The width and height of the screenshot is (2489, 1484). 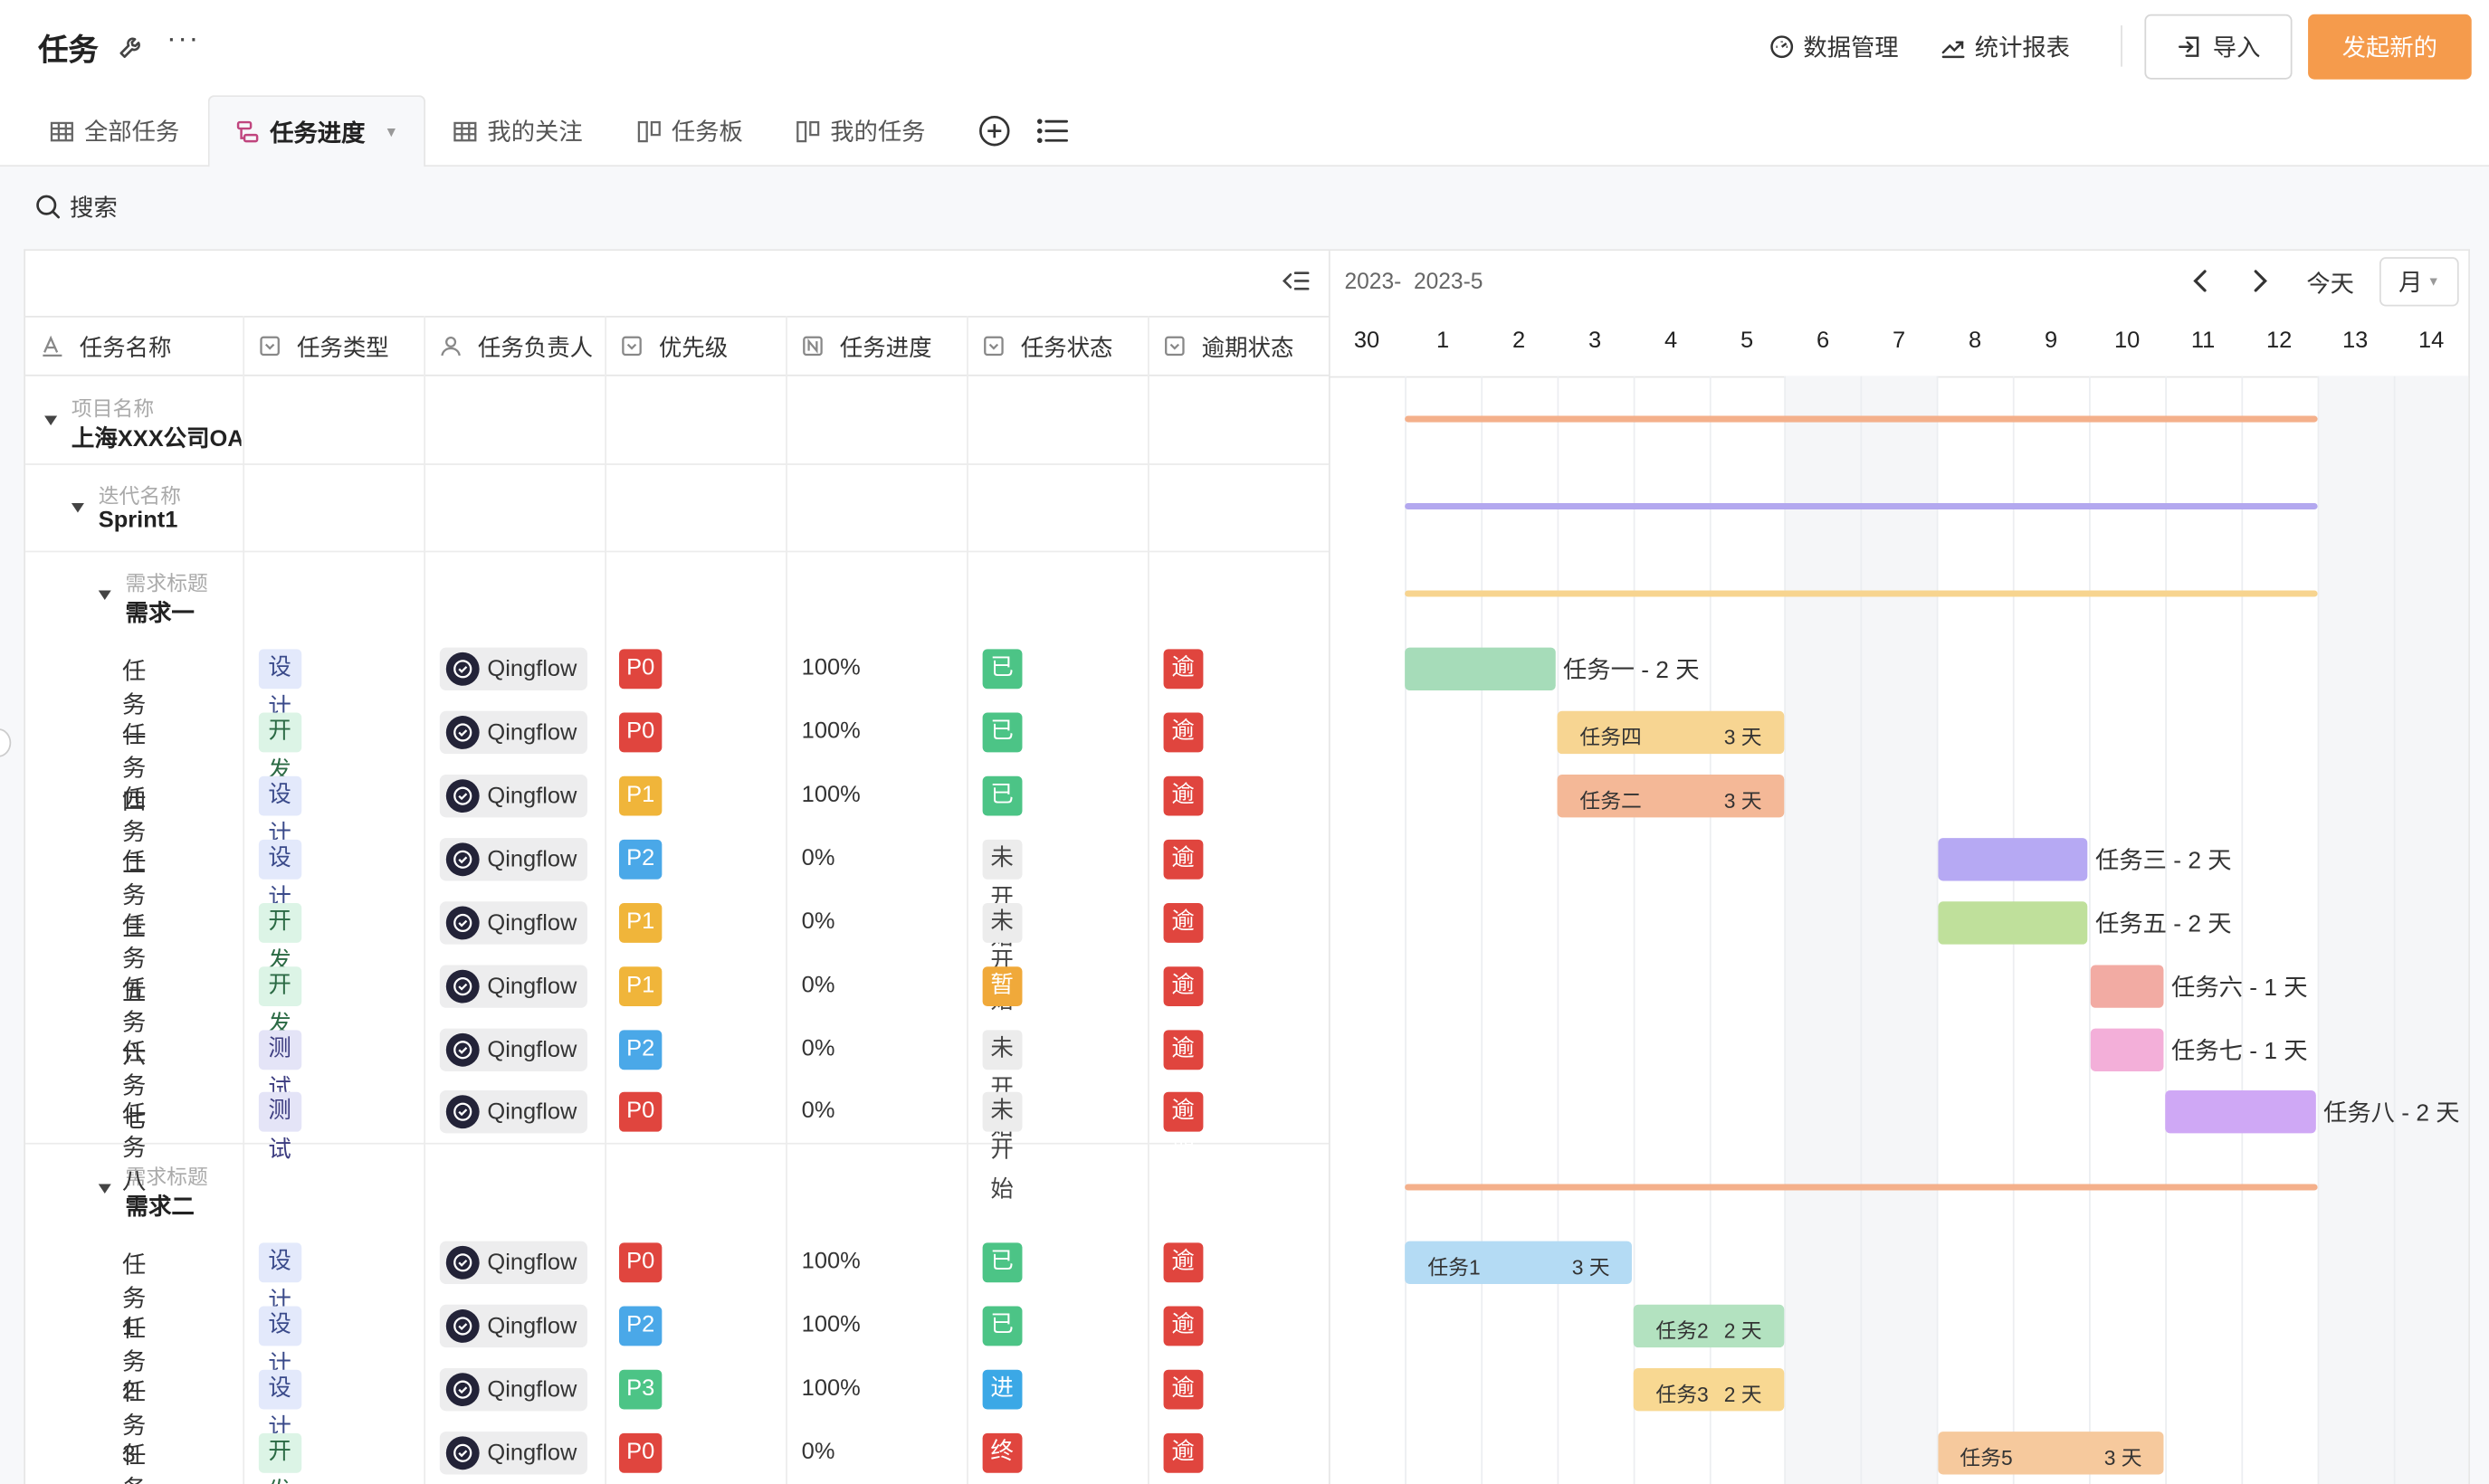 I want to click on tab-all-tasks: 全部任务, so click(x=114, y=130).